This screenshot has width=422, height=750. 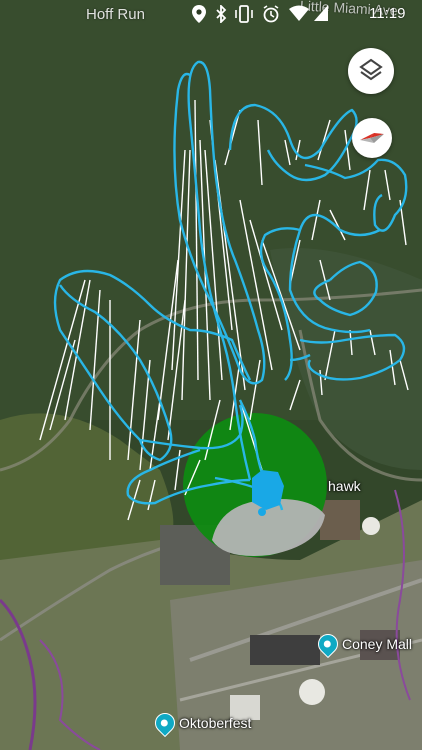 I want to click on poi-label: Oktoberfest, so click(x=215, y=723).